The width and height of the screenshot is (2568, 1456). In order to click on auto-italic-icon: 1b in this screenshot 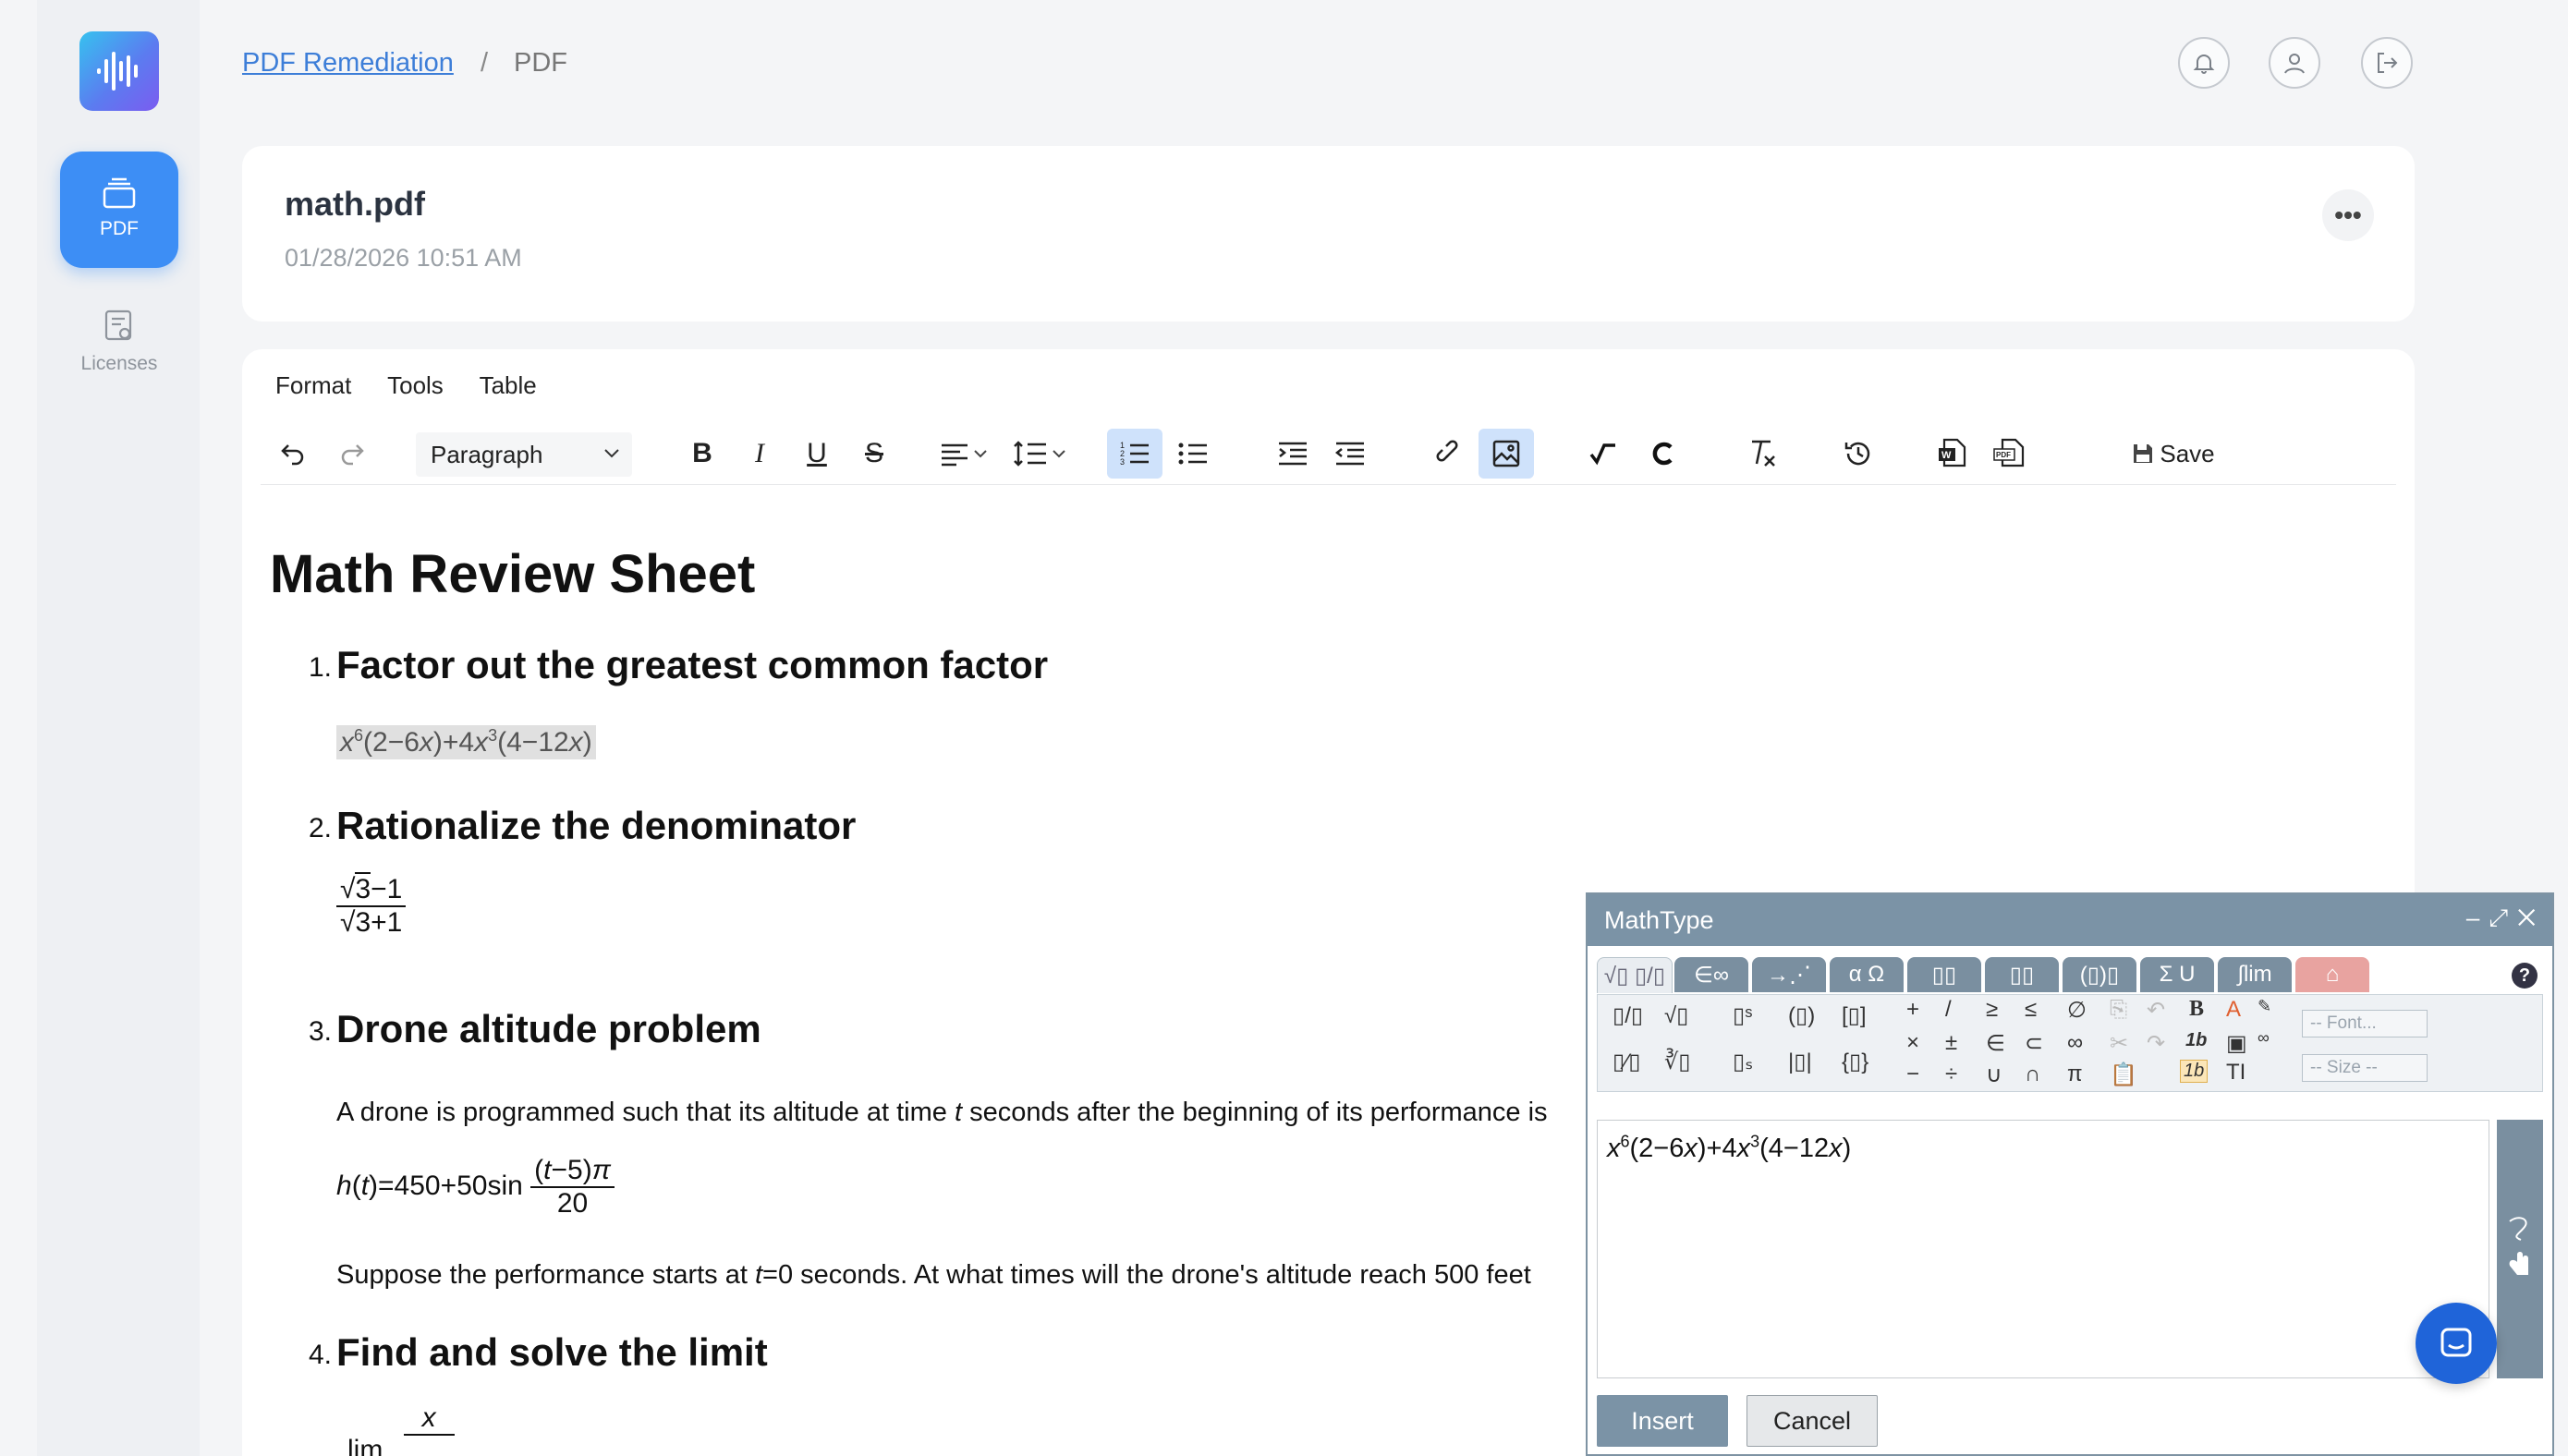, I will do `click(2194, 1071)`.